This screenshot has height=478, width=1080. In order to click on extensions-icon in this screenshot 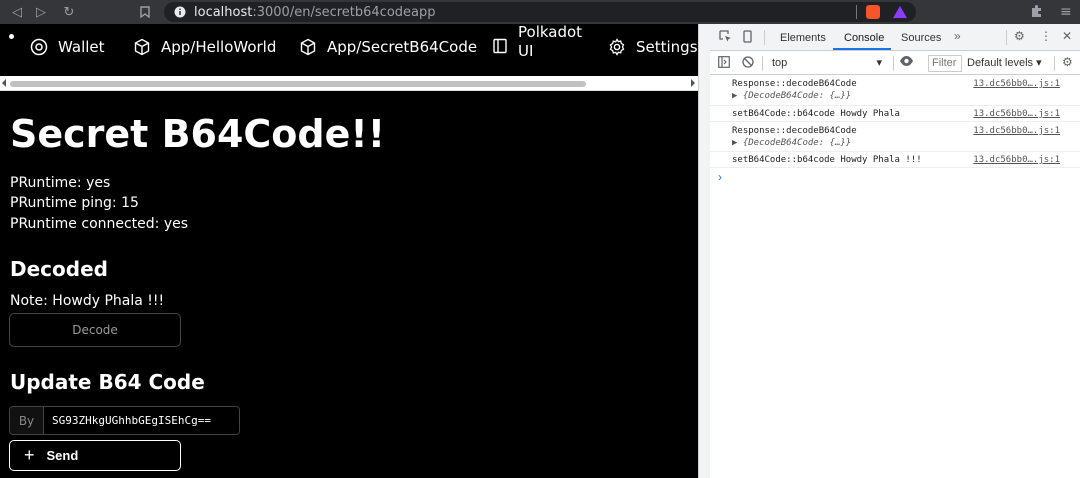, I will do `click(1037, 13)`.